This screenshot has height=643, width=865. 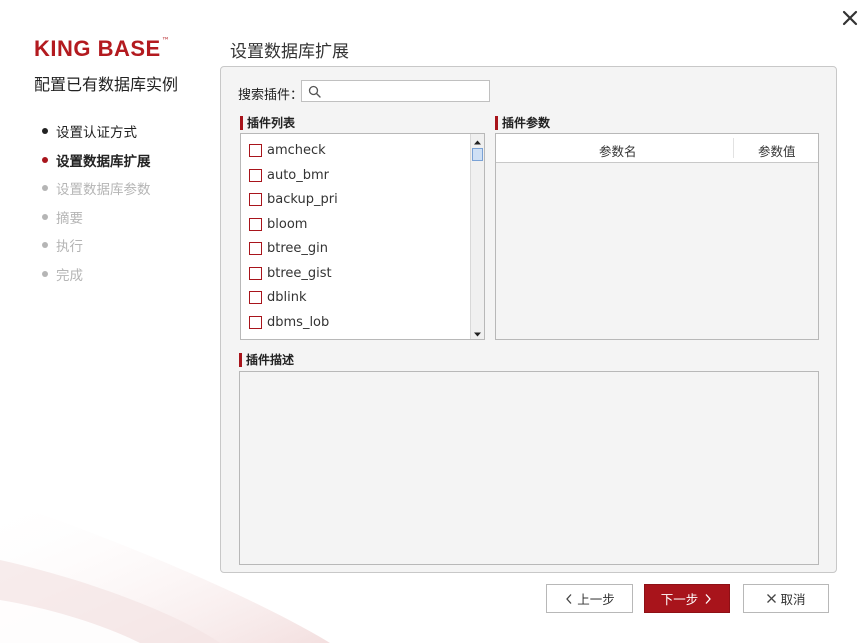 What do you see at coordinates (302, 199) in the screenshot?
I see `plugin-name: backup_pri` at bounding box center [302, 199].